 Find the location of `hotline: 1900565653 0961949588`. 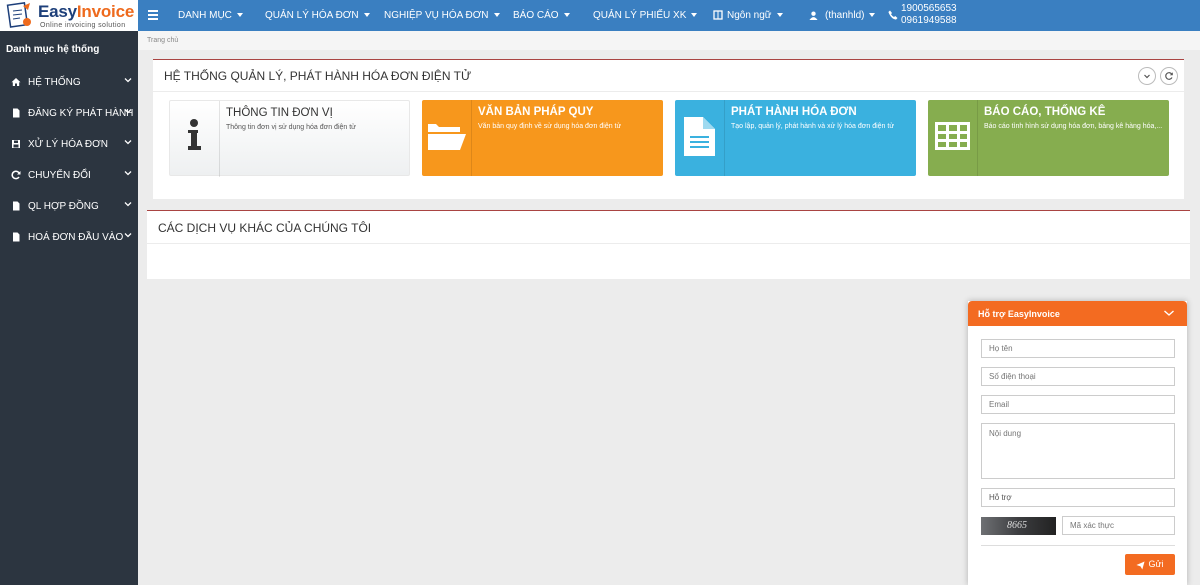

hotline: 1900565653 0961949588 is located at coordinates (929, 15).